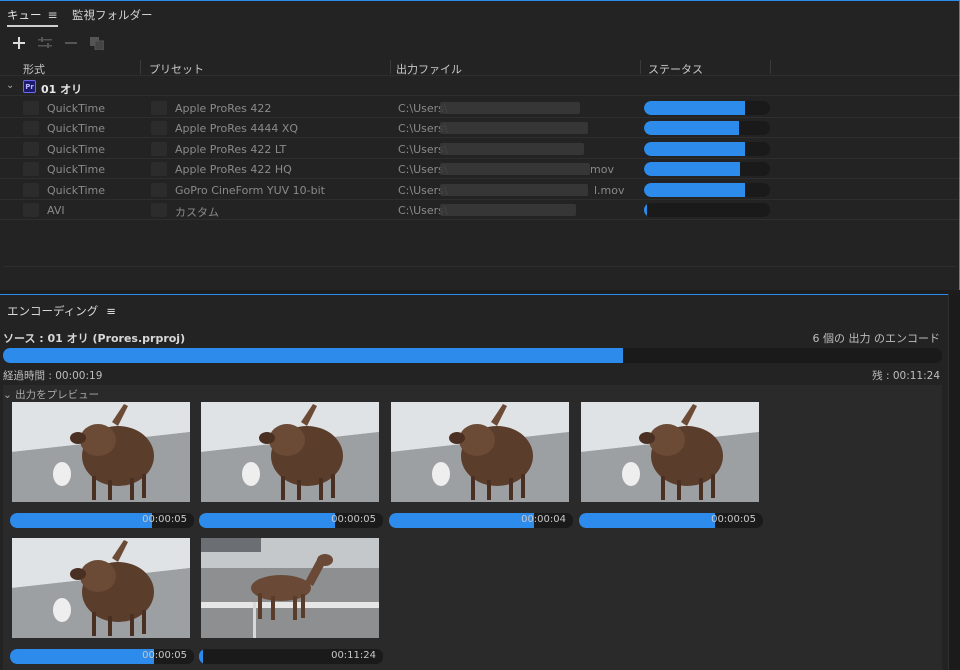 The width and height of the screenshot is (960, 670). I want to click on column-status: ステータス, so click(675, 69).